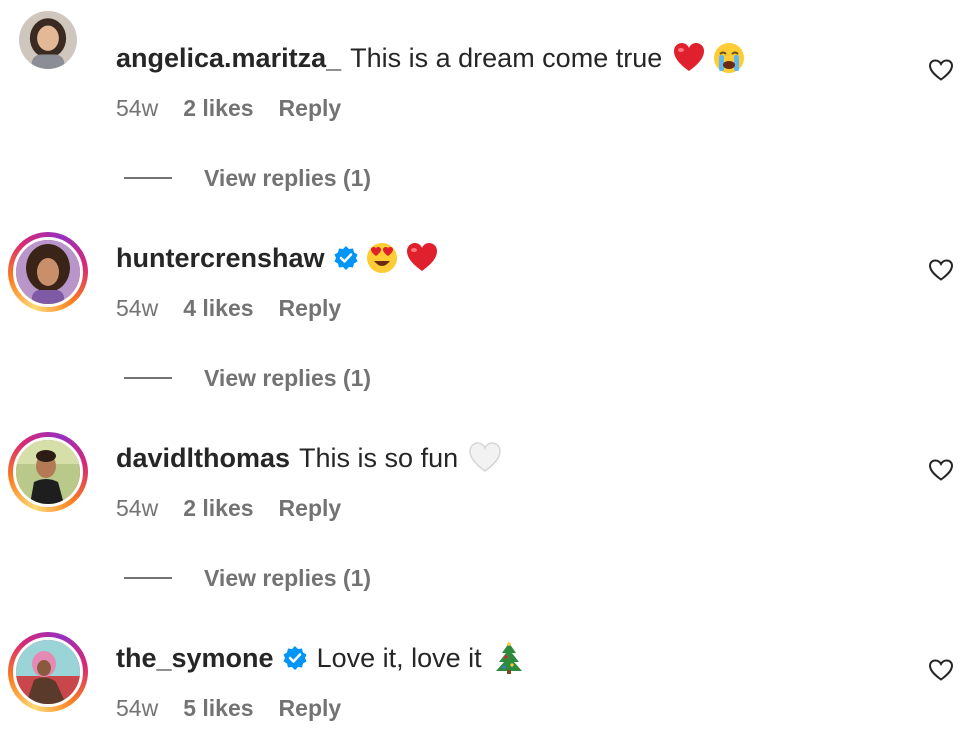  I want to click on likes-count: 5 likes, so click(218, 708).